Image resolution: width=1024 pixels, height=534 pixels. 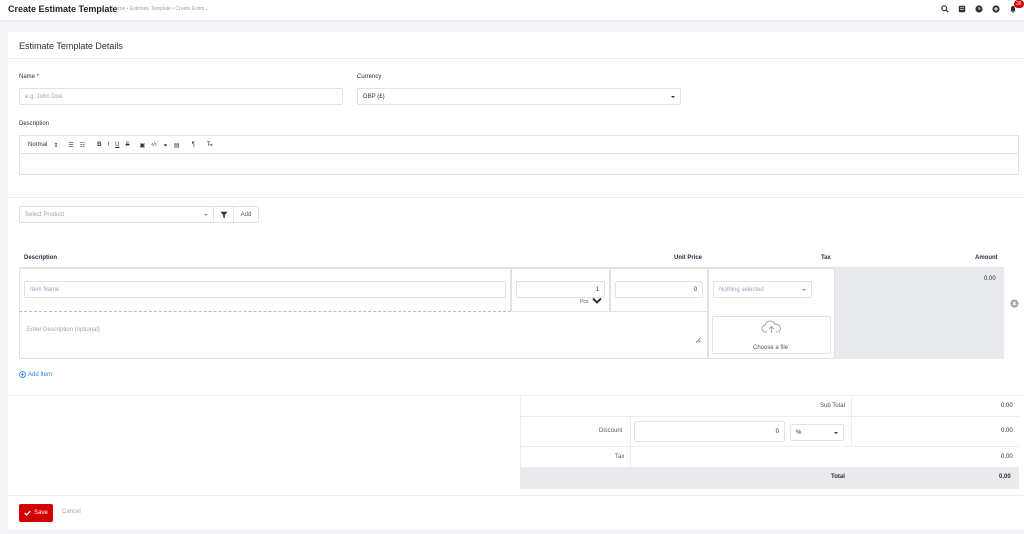 What do you see at coordinates (128, 145) in the screenshot?
I see `strike-icon: S` at bounding box center [128, 145].